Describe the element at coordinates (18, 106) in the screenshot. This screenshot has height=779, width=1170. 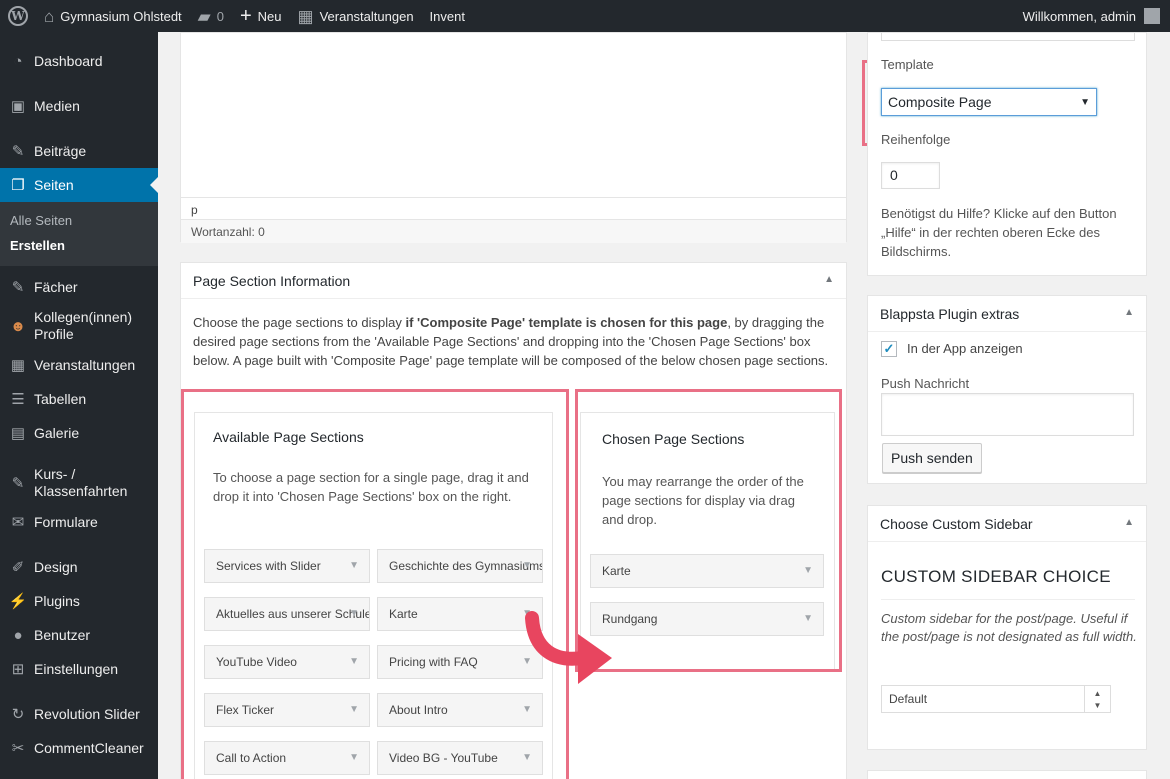
I see `media-icon: ▣` at that location.